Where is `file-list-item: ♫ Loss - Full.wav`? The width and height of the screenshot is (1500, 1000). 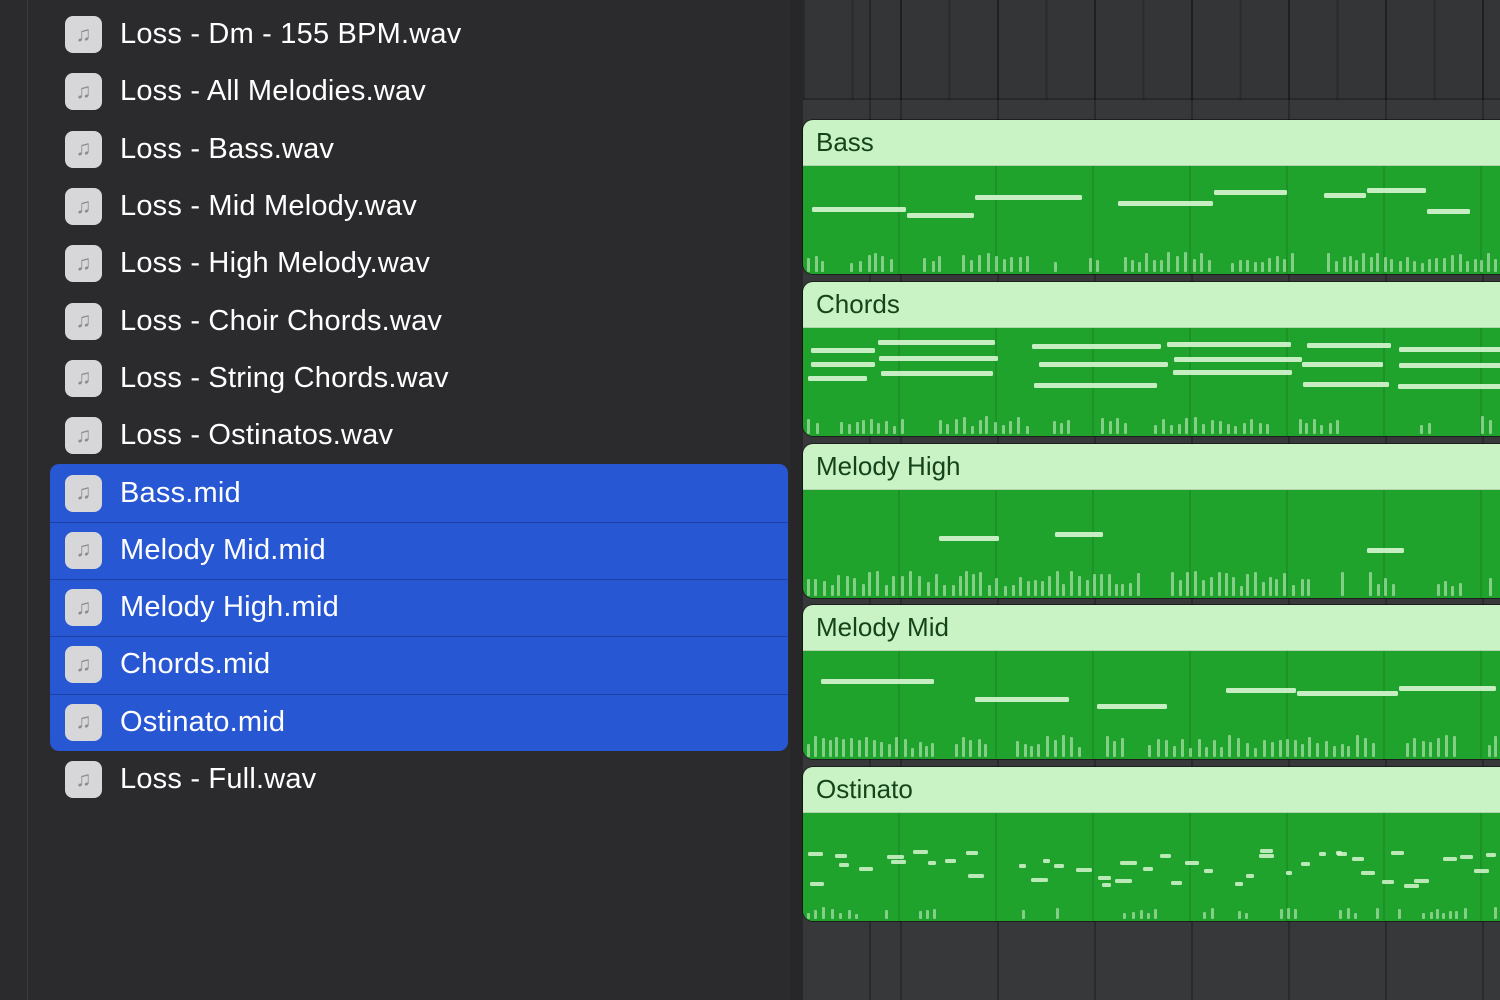 file-list-item: ♫ Loss - Full.wav is located at coordinates (419, 779).